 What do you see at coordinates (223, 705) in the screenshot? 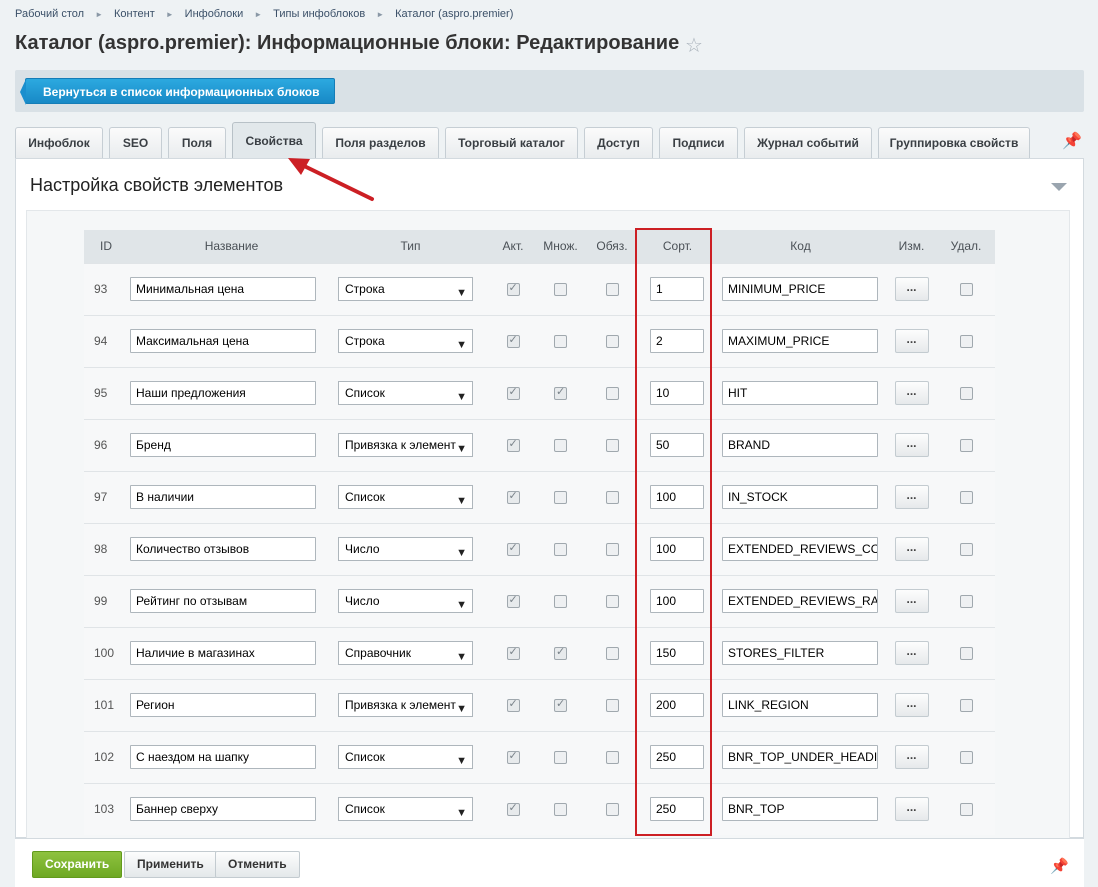
I see `property-name-input: Регион` at bounding box center [223, 705].